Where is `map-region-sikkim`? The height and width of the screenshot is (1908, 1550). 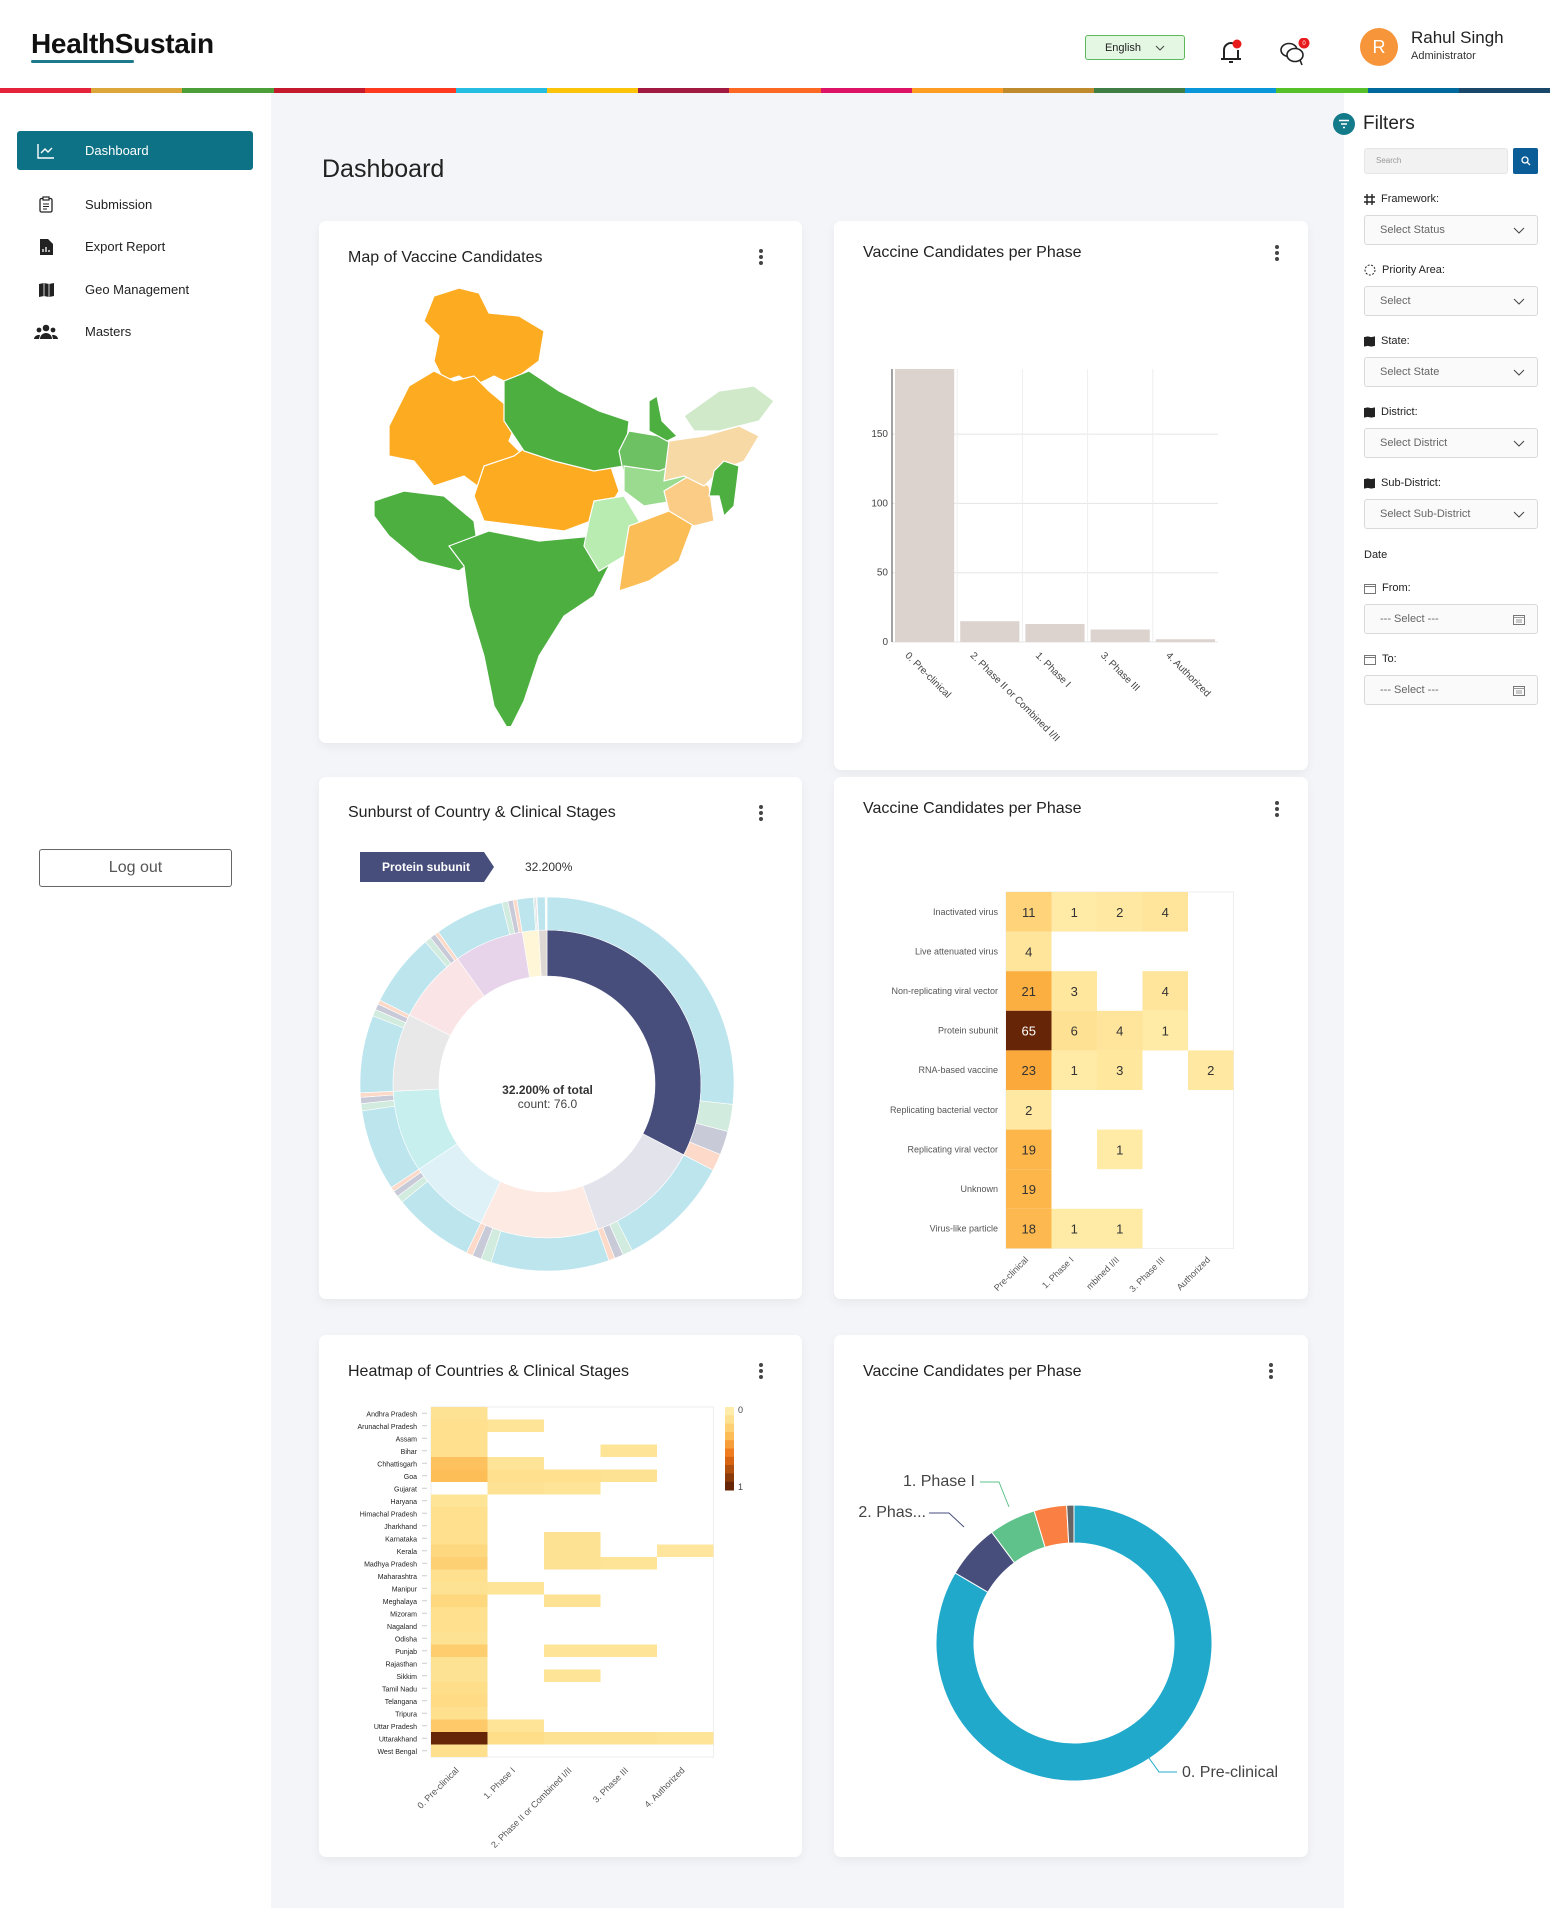
map-region-sikkim is located at coordinates (663, 418).